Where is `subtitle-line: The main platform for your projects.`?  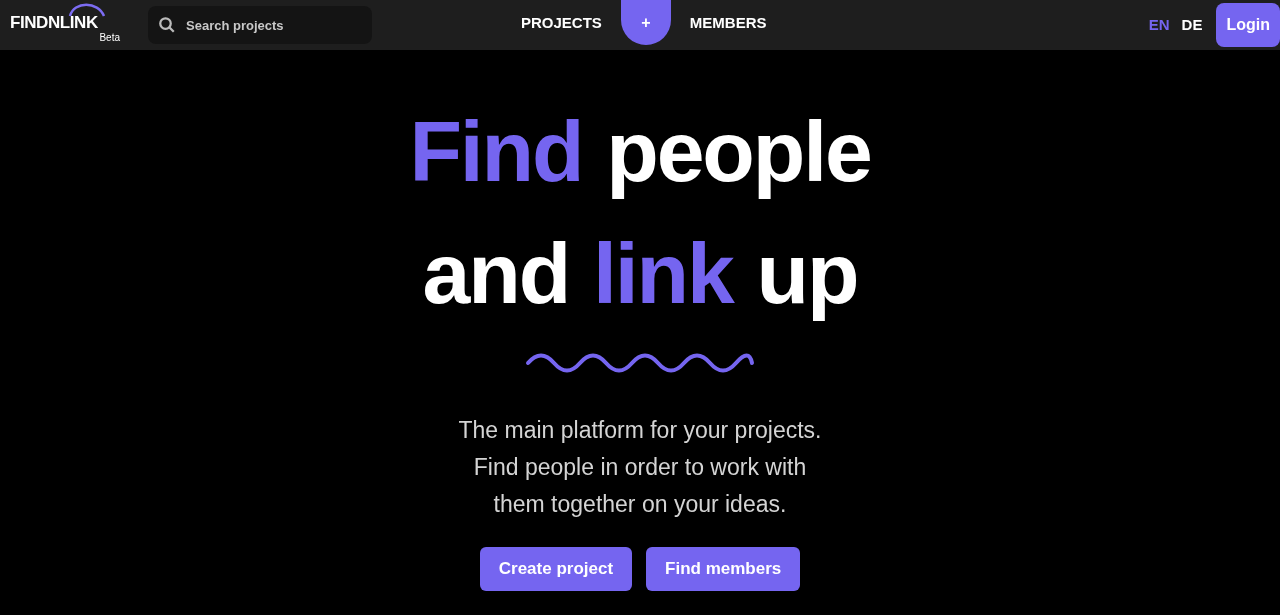 subtitle-line: The main platform for your projects. is located at coordinates (640, 430).